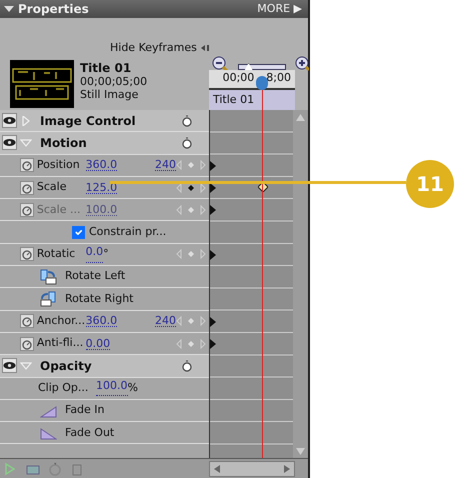  I want to click on clip-duration: 00;00;05;00, so click(114, 81).